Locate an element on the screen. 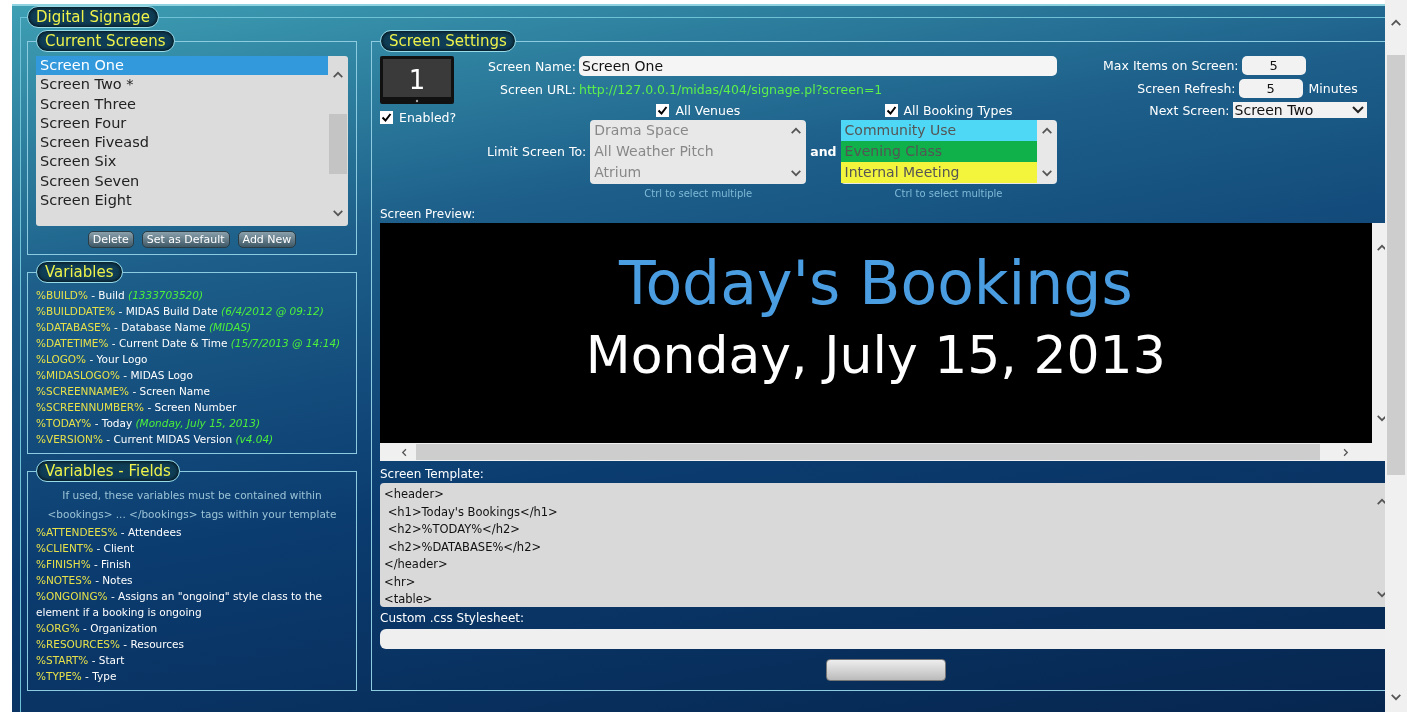 The height and width of the screenshot is (712, 1407). variable-line: %BUILDDATE% - MIDAS Build Date (6/4/2012 @ 09:12) is located at coordinates (180, 311).